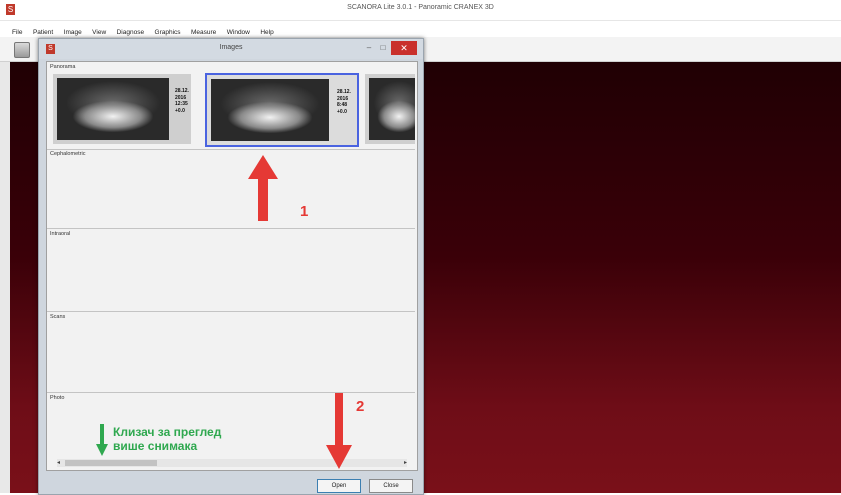  Describe the element at coordinates (60, 234) in the screenshot. I see `section-label-intraoral: Intraoral` at that location.